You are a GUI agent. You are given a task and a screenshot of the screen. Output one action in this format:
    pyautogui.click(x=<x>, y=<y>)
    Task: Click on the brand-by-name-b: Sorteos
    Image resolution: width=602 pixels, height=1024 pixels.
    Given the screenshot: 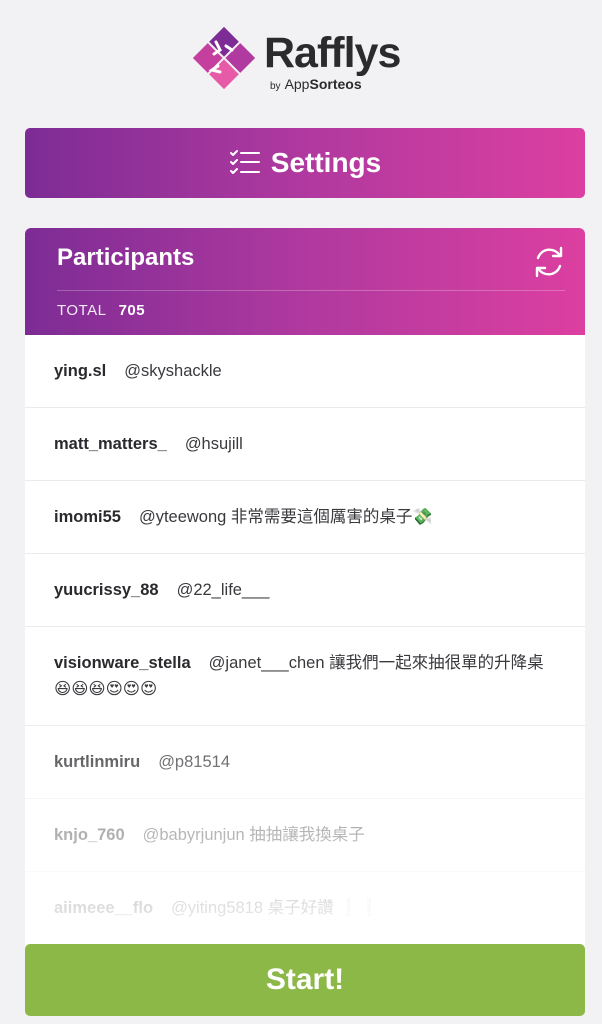 What is the action you would take?
    pyautogui.click(x=335, y=84)
    